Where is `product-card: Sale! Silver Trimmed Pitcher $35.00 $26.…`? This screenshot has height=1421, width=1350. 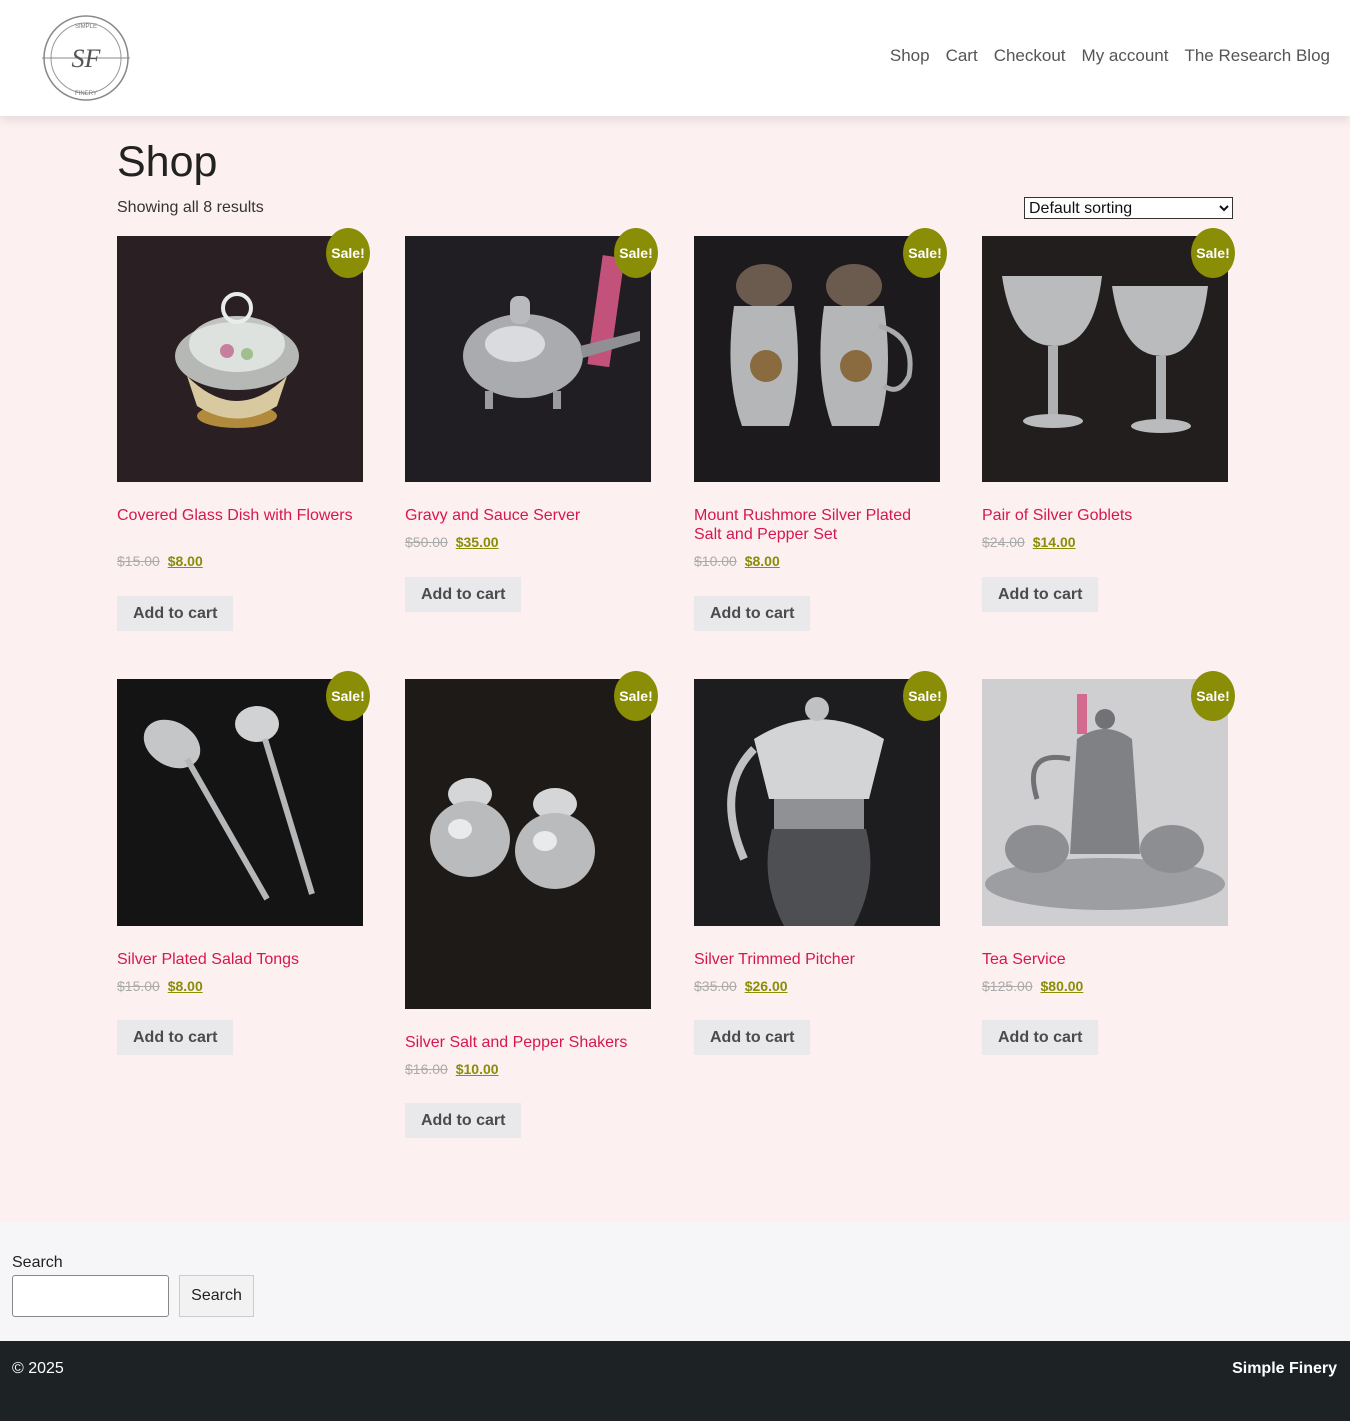 product-card: Sale! Silver Trimmed Pitcher $35.00 $26.… is located at coordinates (820, 865).